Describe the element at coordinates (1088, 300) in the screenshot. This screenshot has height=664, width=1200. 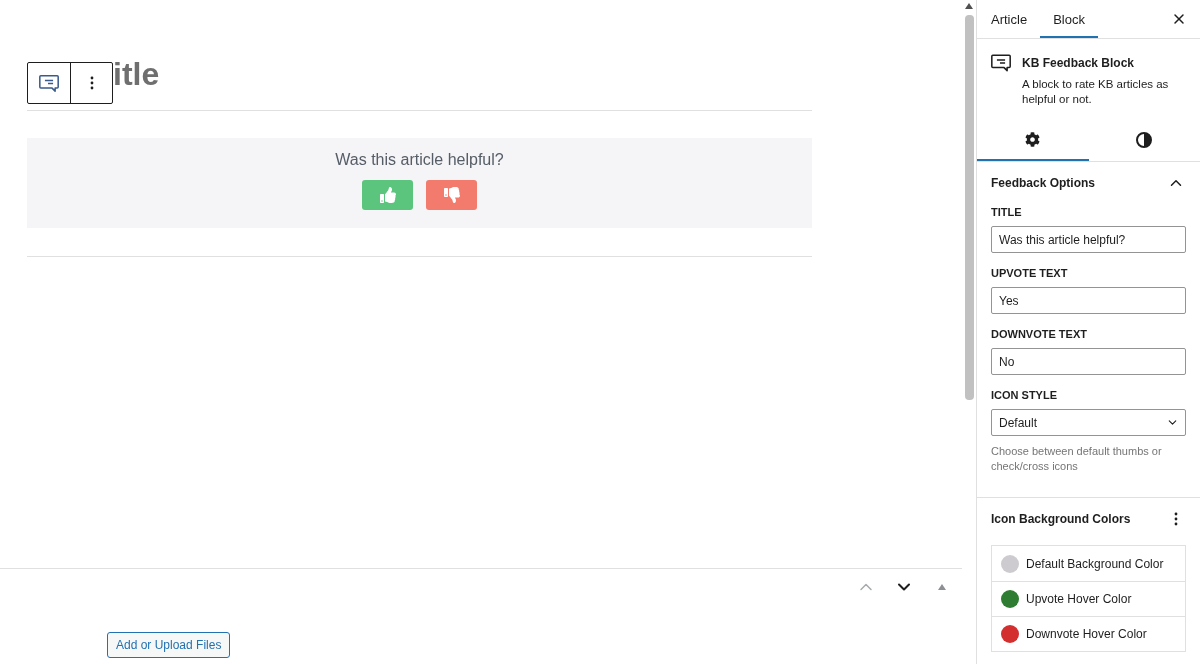
I see `text-input: Yes` at that location.